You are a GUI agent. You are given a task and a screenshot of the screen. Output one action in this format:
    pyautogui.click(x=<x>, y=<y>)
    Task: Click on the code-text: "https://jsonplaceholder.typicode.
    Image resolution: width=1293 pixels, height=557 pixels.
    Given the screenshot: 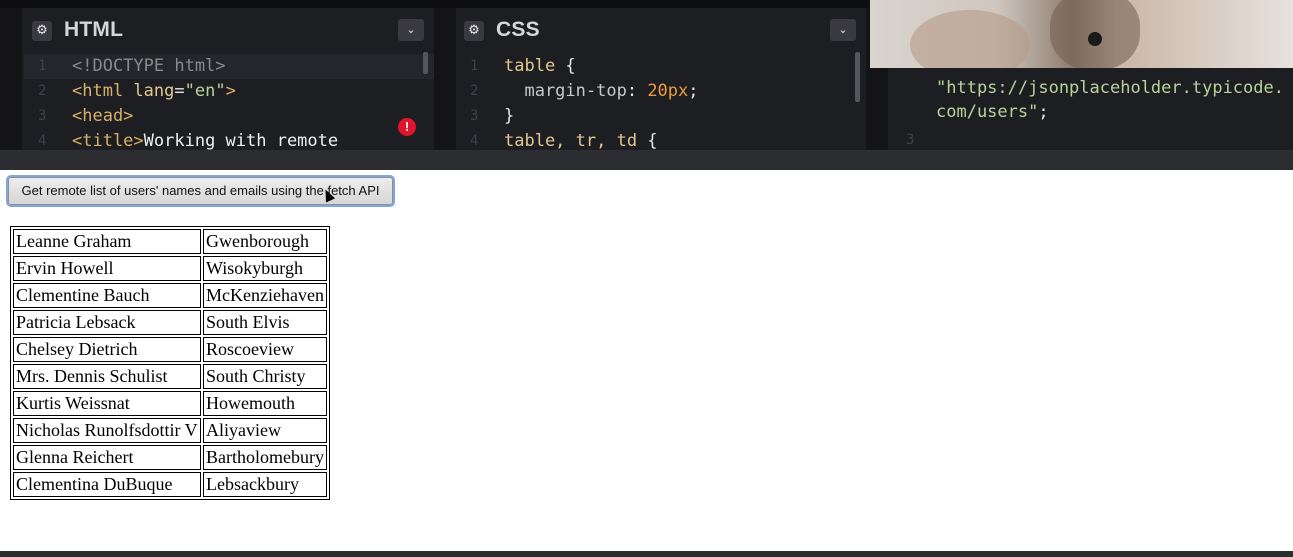 What is the action you would take?
    pyautogui.click(x=1110, y=88)
    